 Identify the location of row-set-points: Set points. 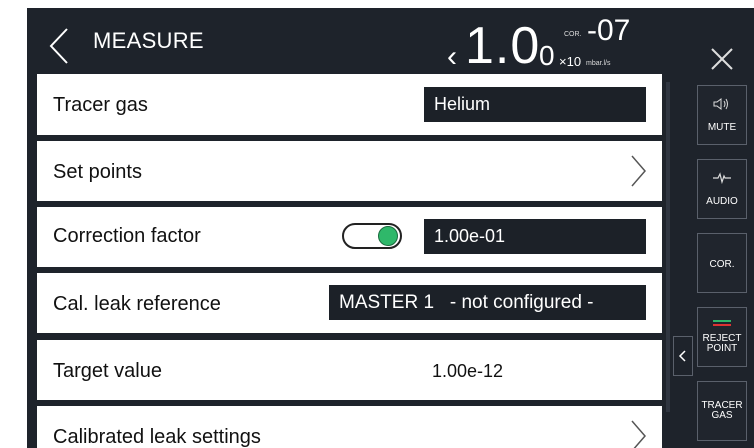
(349, 171).